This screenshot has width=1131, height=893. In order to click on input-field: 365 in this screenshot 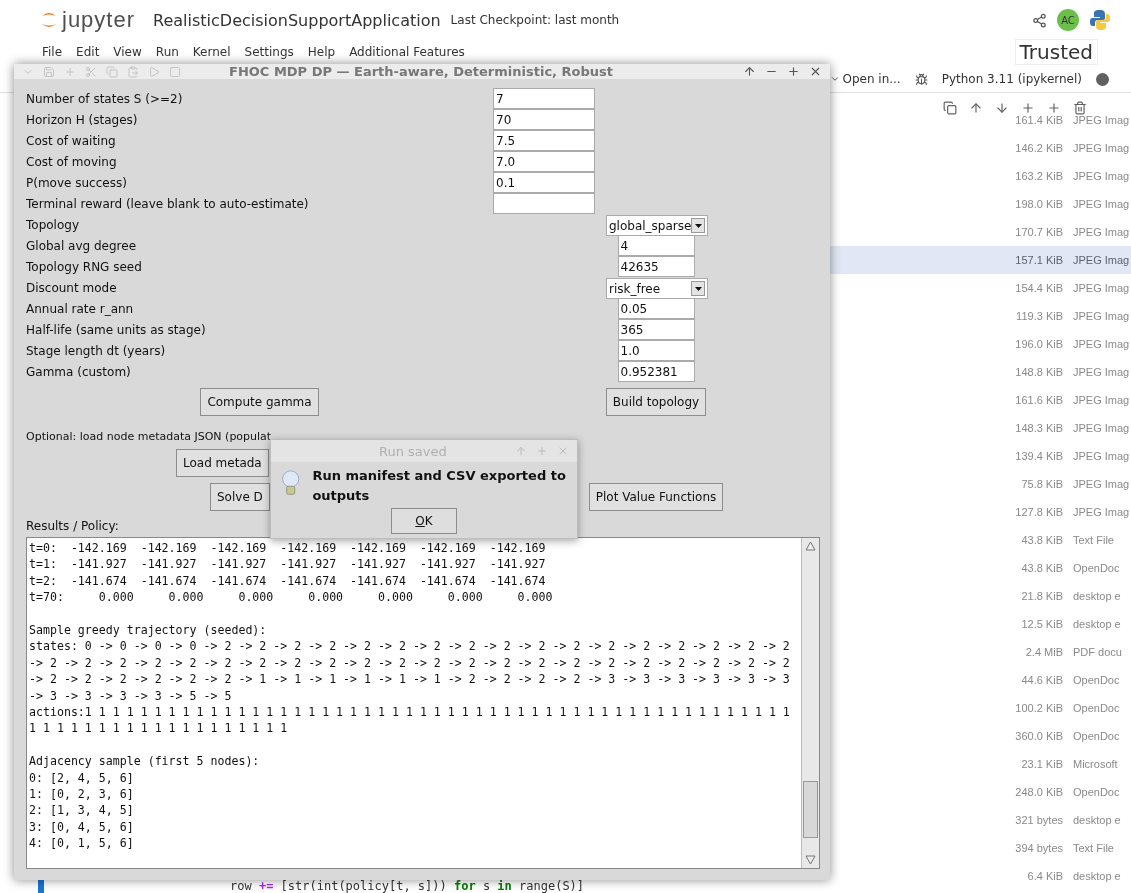, I will do `click(656, 329)`.